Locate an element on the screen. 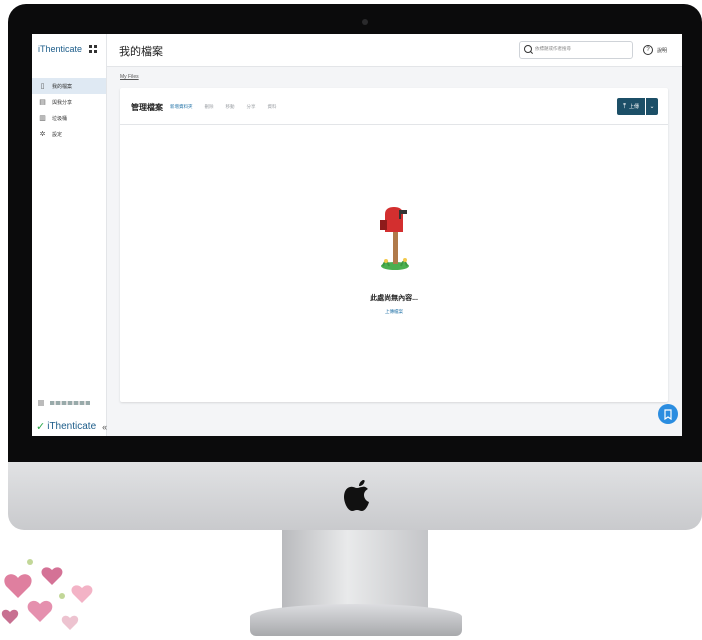  delete-button: 刪除 is located at coordinates (209, 107).